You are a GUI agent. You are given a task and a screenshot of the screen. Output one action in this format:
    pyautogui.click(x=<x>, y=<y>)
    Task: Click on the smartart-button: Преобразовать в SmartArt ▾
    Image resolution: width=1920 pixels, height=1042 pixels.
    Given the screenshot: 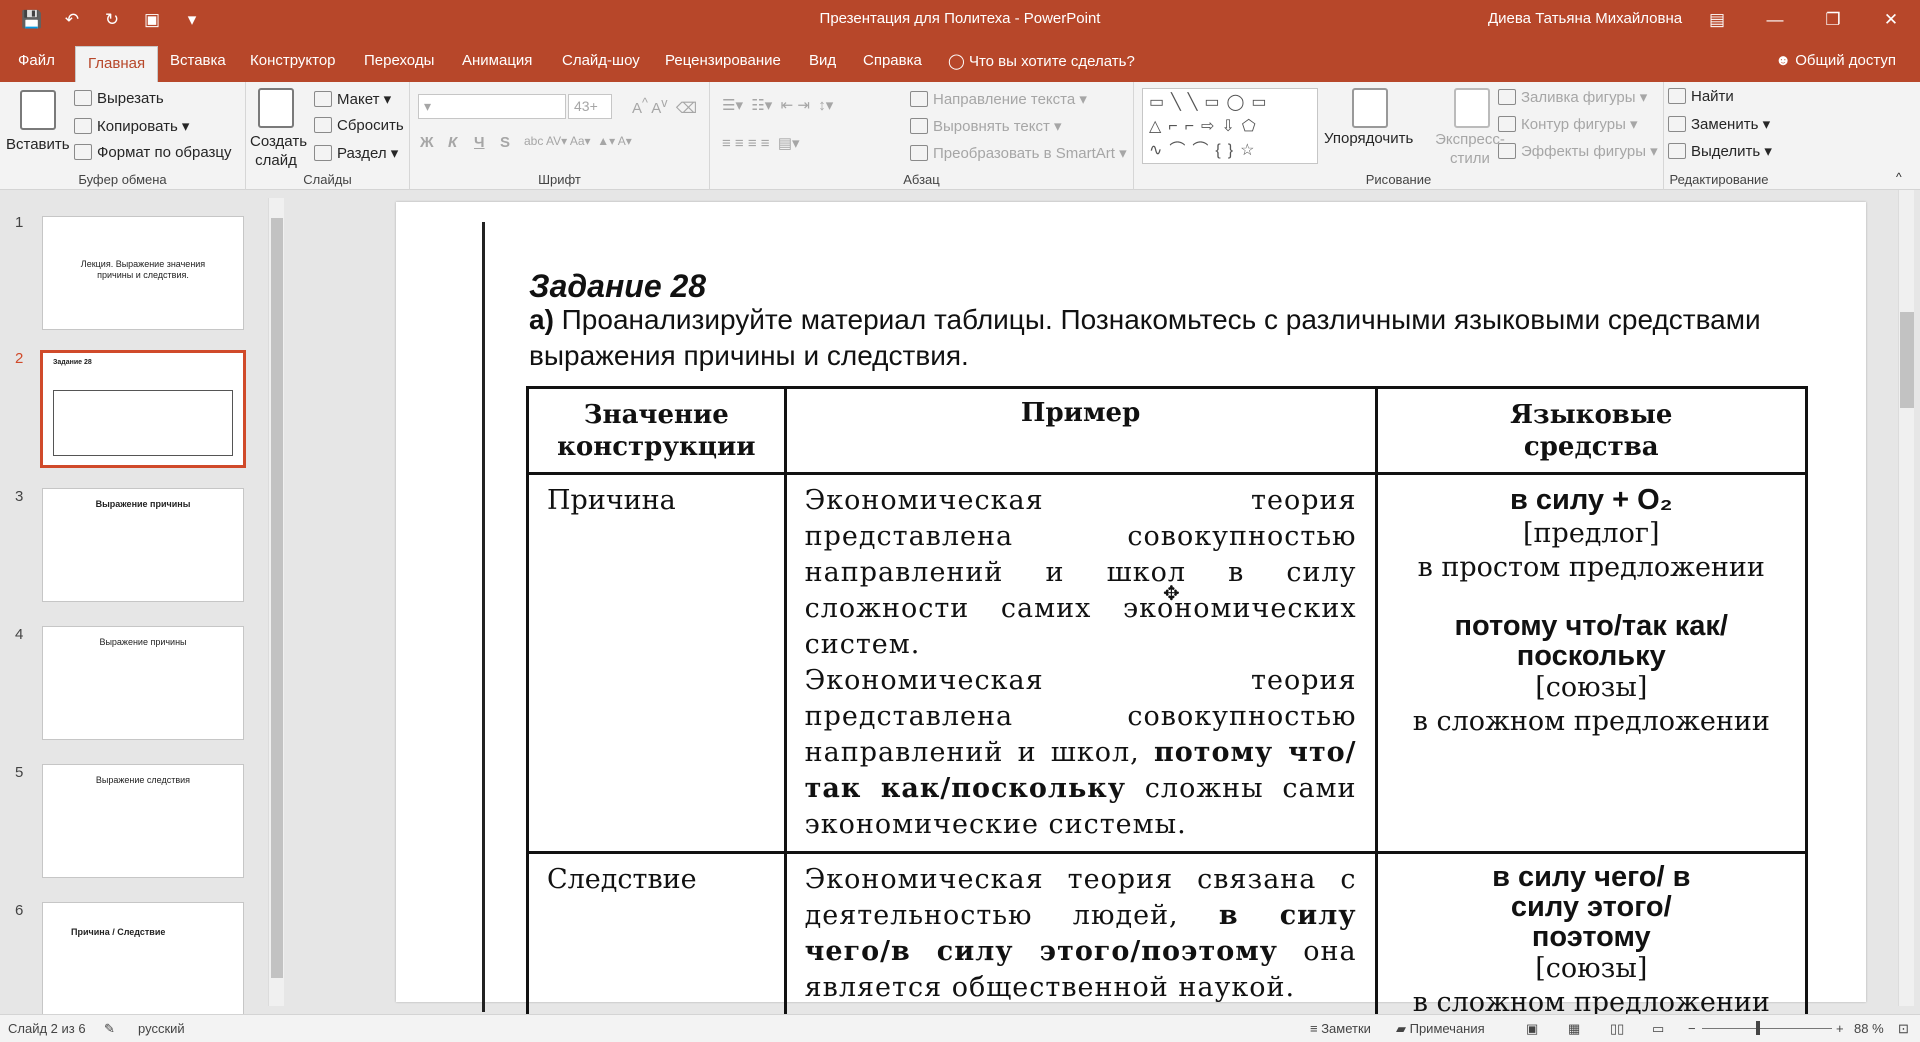 What is the action you would take?
    pyautogui.click(x=1018, y=153)
    